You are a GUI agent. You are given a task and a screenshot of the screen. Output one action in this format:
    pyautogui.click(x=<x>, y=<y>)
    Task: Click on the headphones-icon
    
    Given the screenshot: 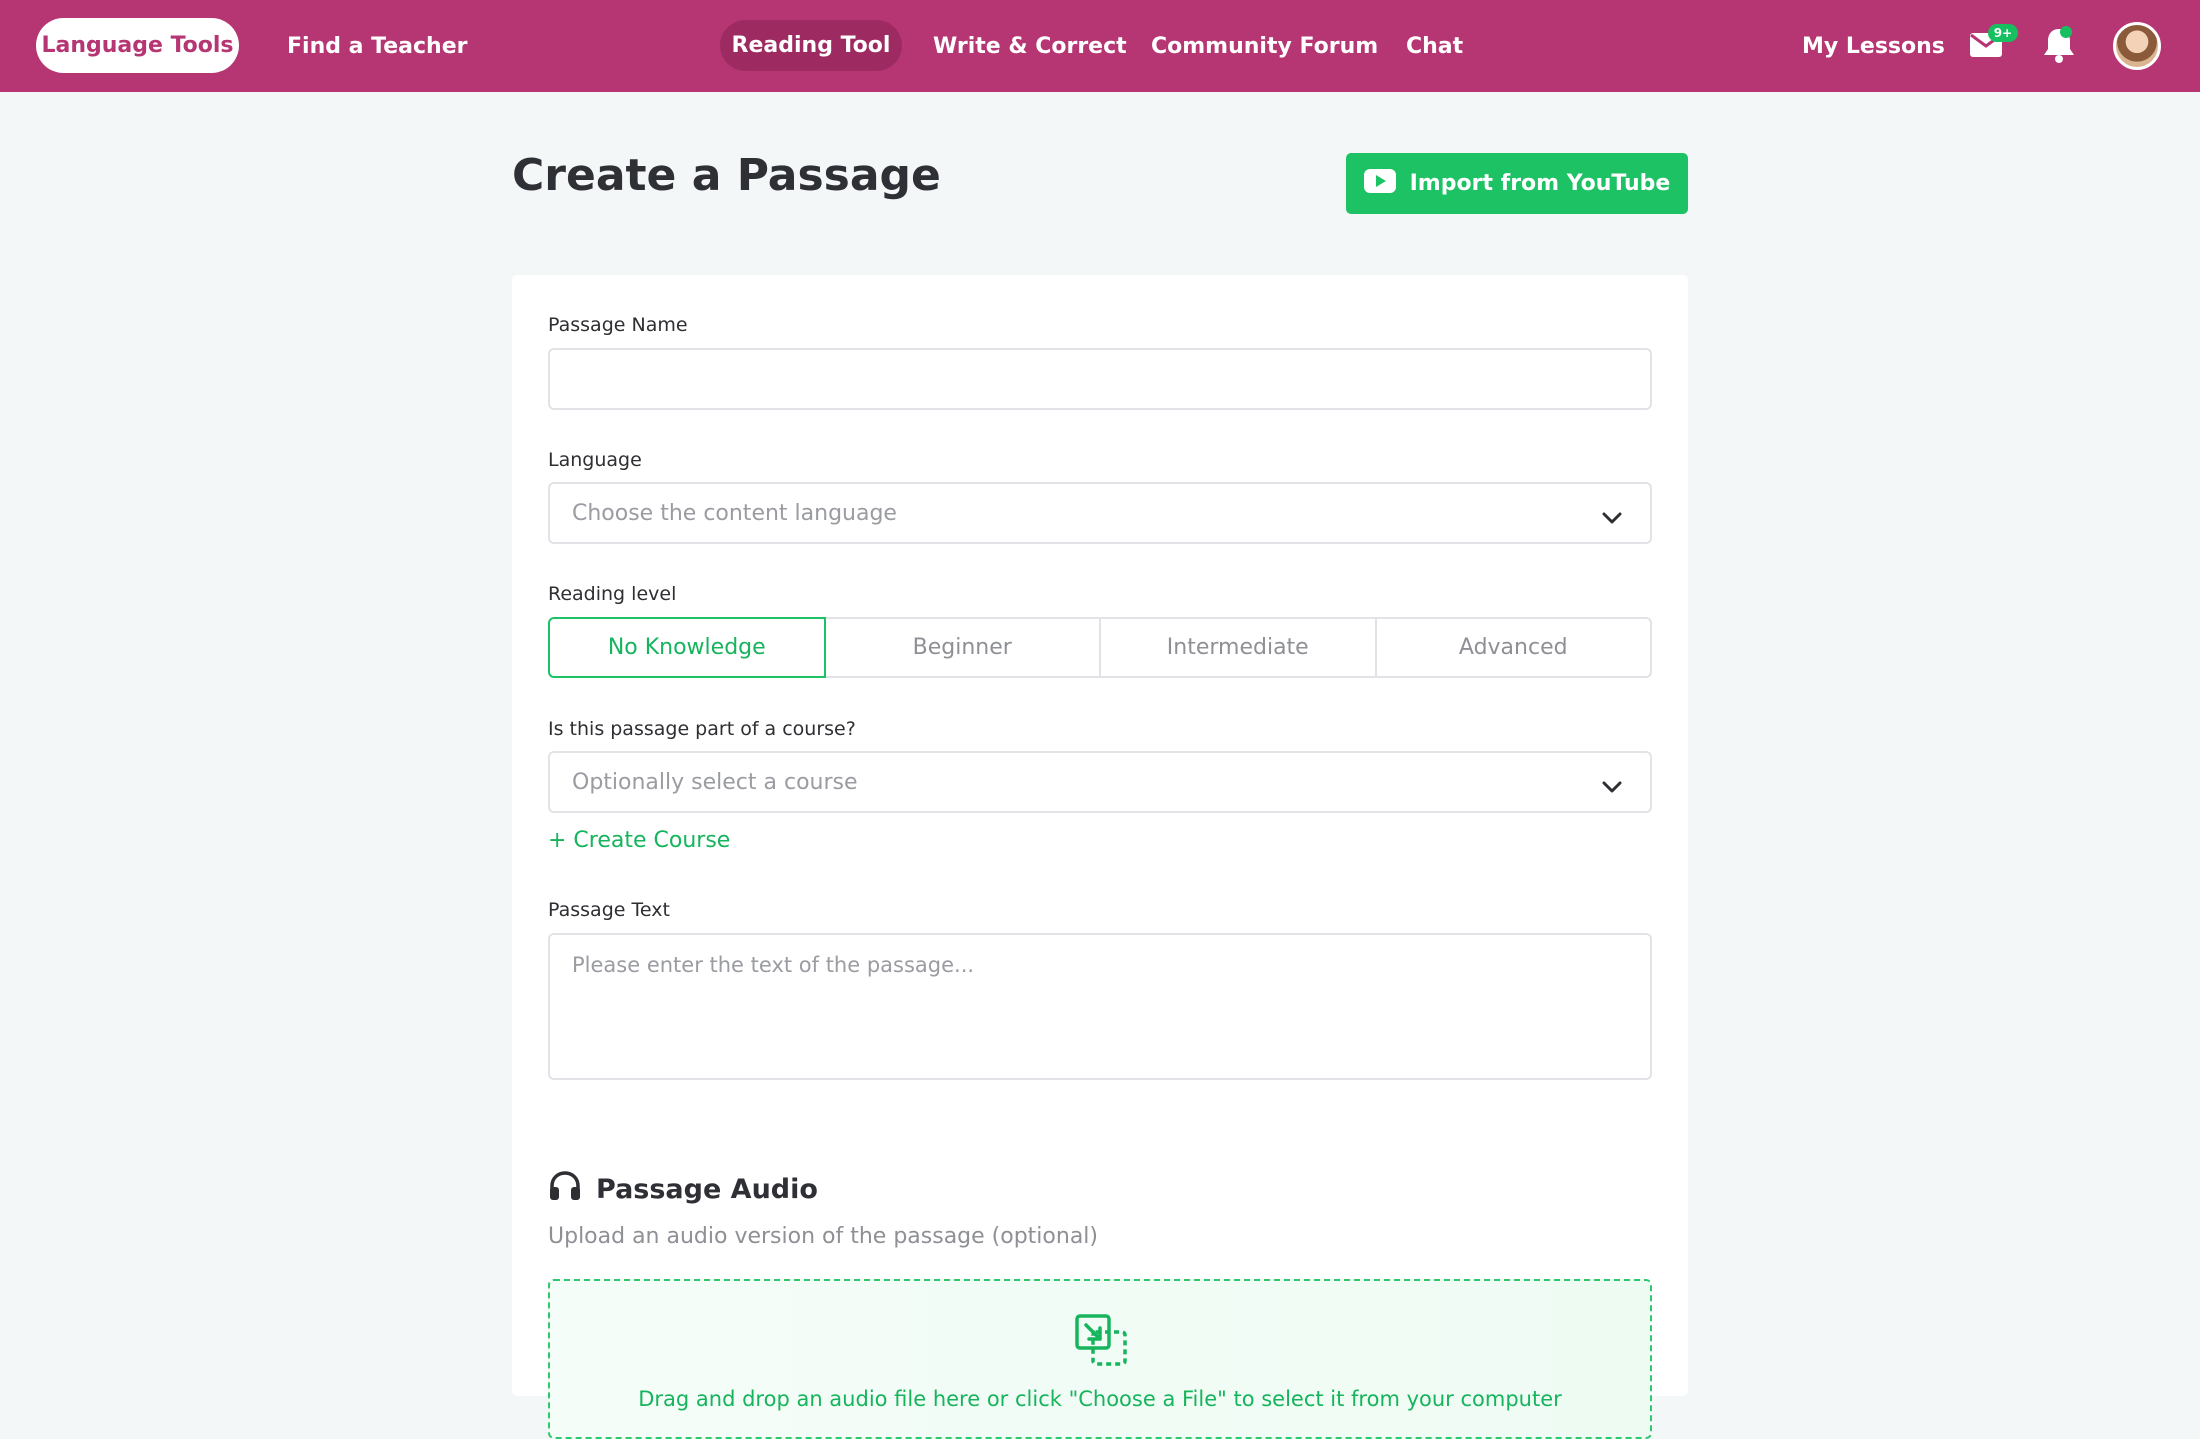 What is the action you would take?
    pyautogui.click(x=565, y=1189)
    